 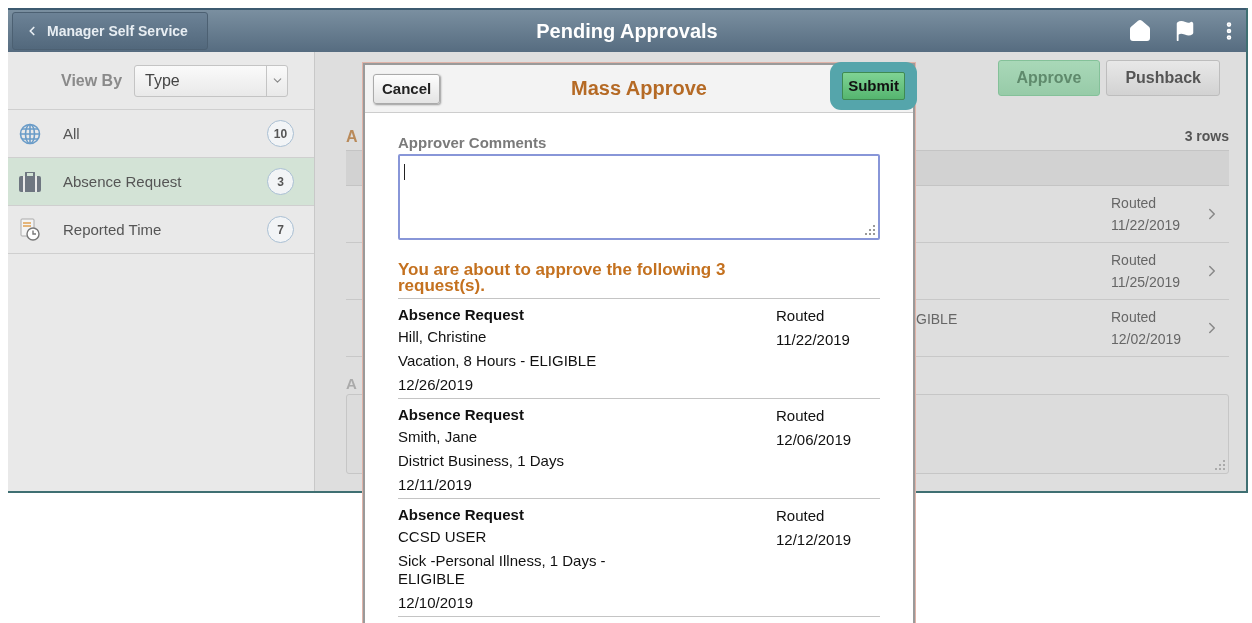 What do you see at coordinates (1140, 31) in the screenshot?
I see `home-icon` at bounding box center [1140, 31].